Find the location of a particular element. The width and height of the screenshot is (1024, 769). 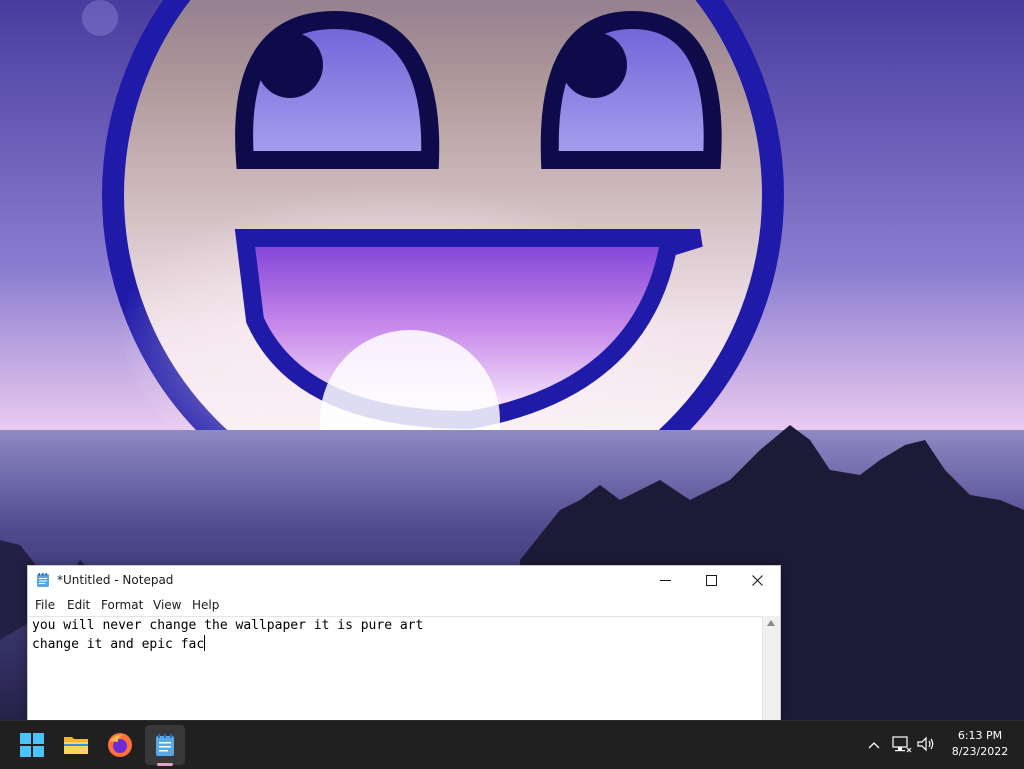

minimize-icon is located at coordinates (665, 580).